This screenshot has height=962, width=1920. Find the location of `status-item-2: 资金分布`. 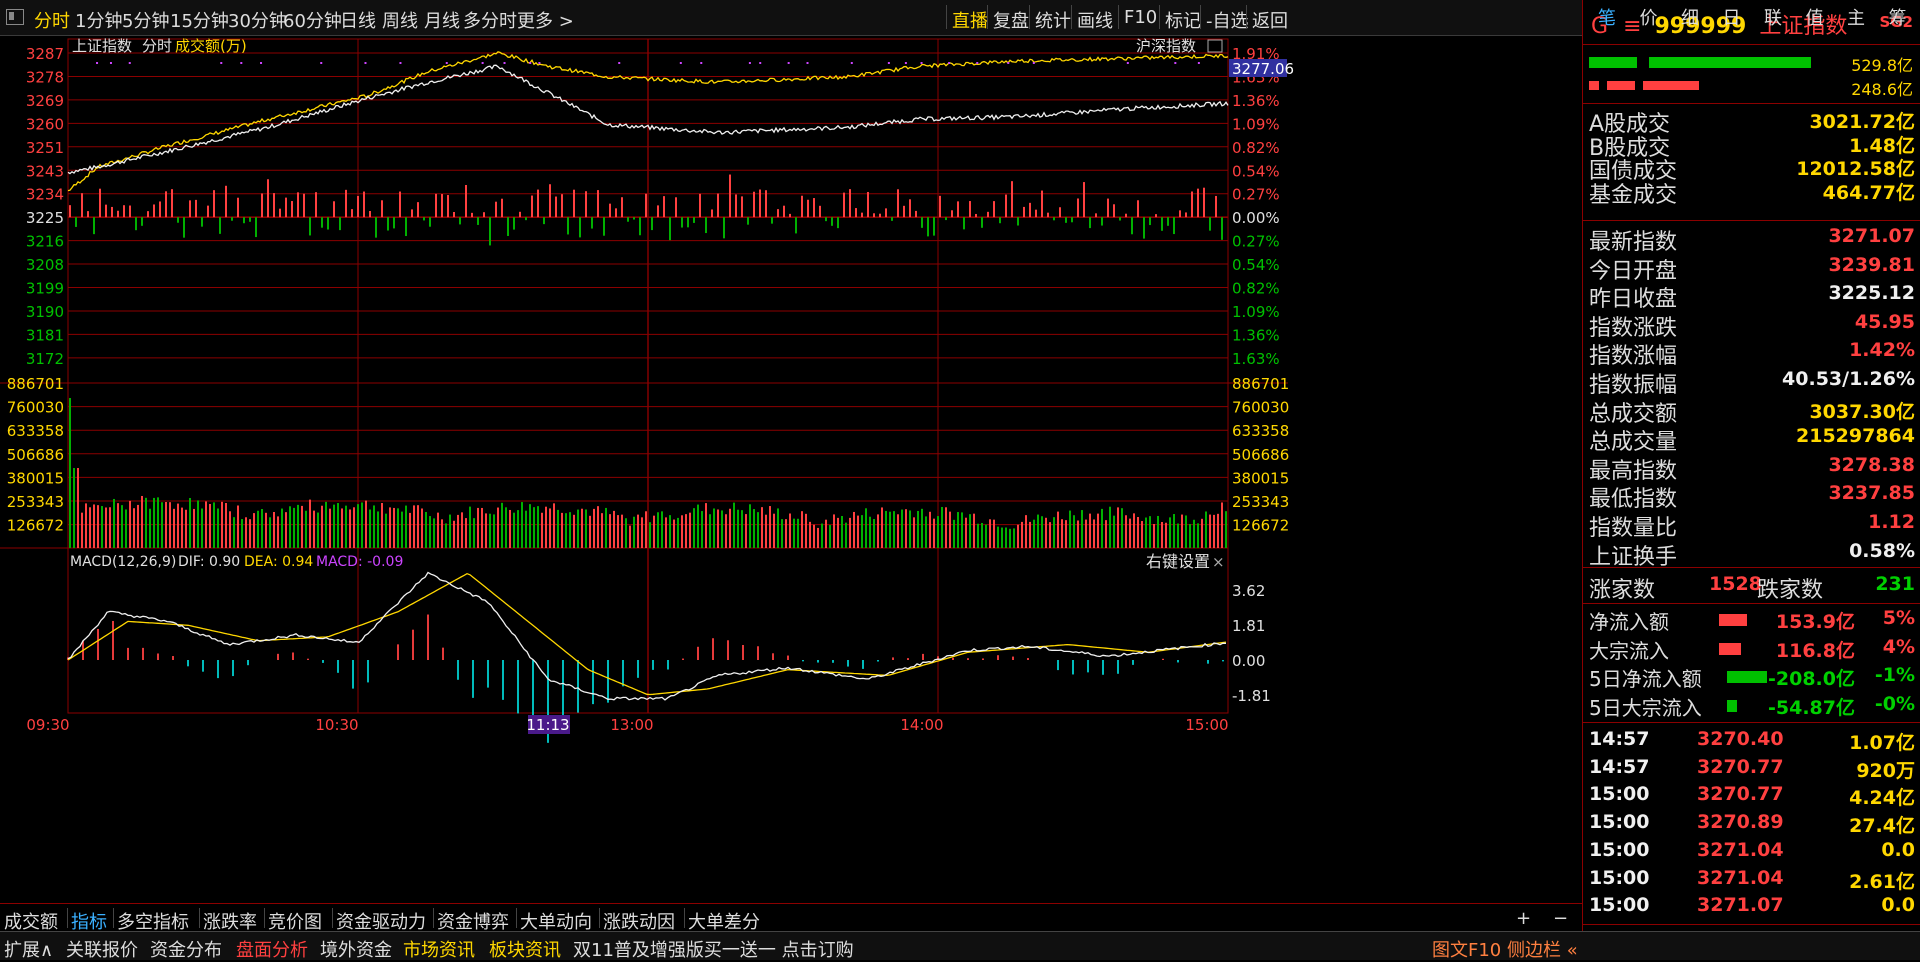

status-item-2: 资金分布 is located at coordinates (186, 949).